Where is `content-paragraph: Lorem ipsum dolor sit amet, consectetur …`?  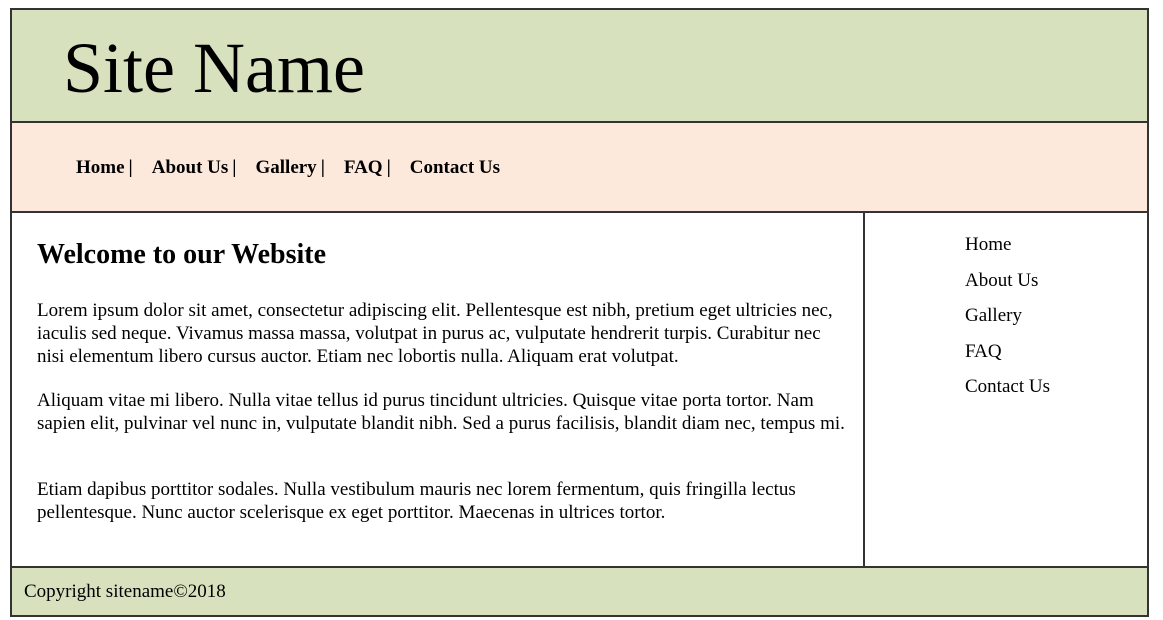
content-paragraph: Lorem ipsum dolor sit amet, consectetur … is located at coordinates (435, 333).